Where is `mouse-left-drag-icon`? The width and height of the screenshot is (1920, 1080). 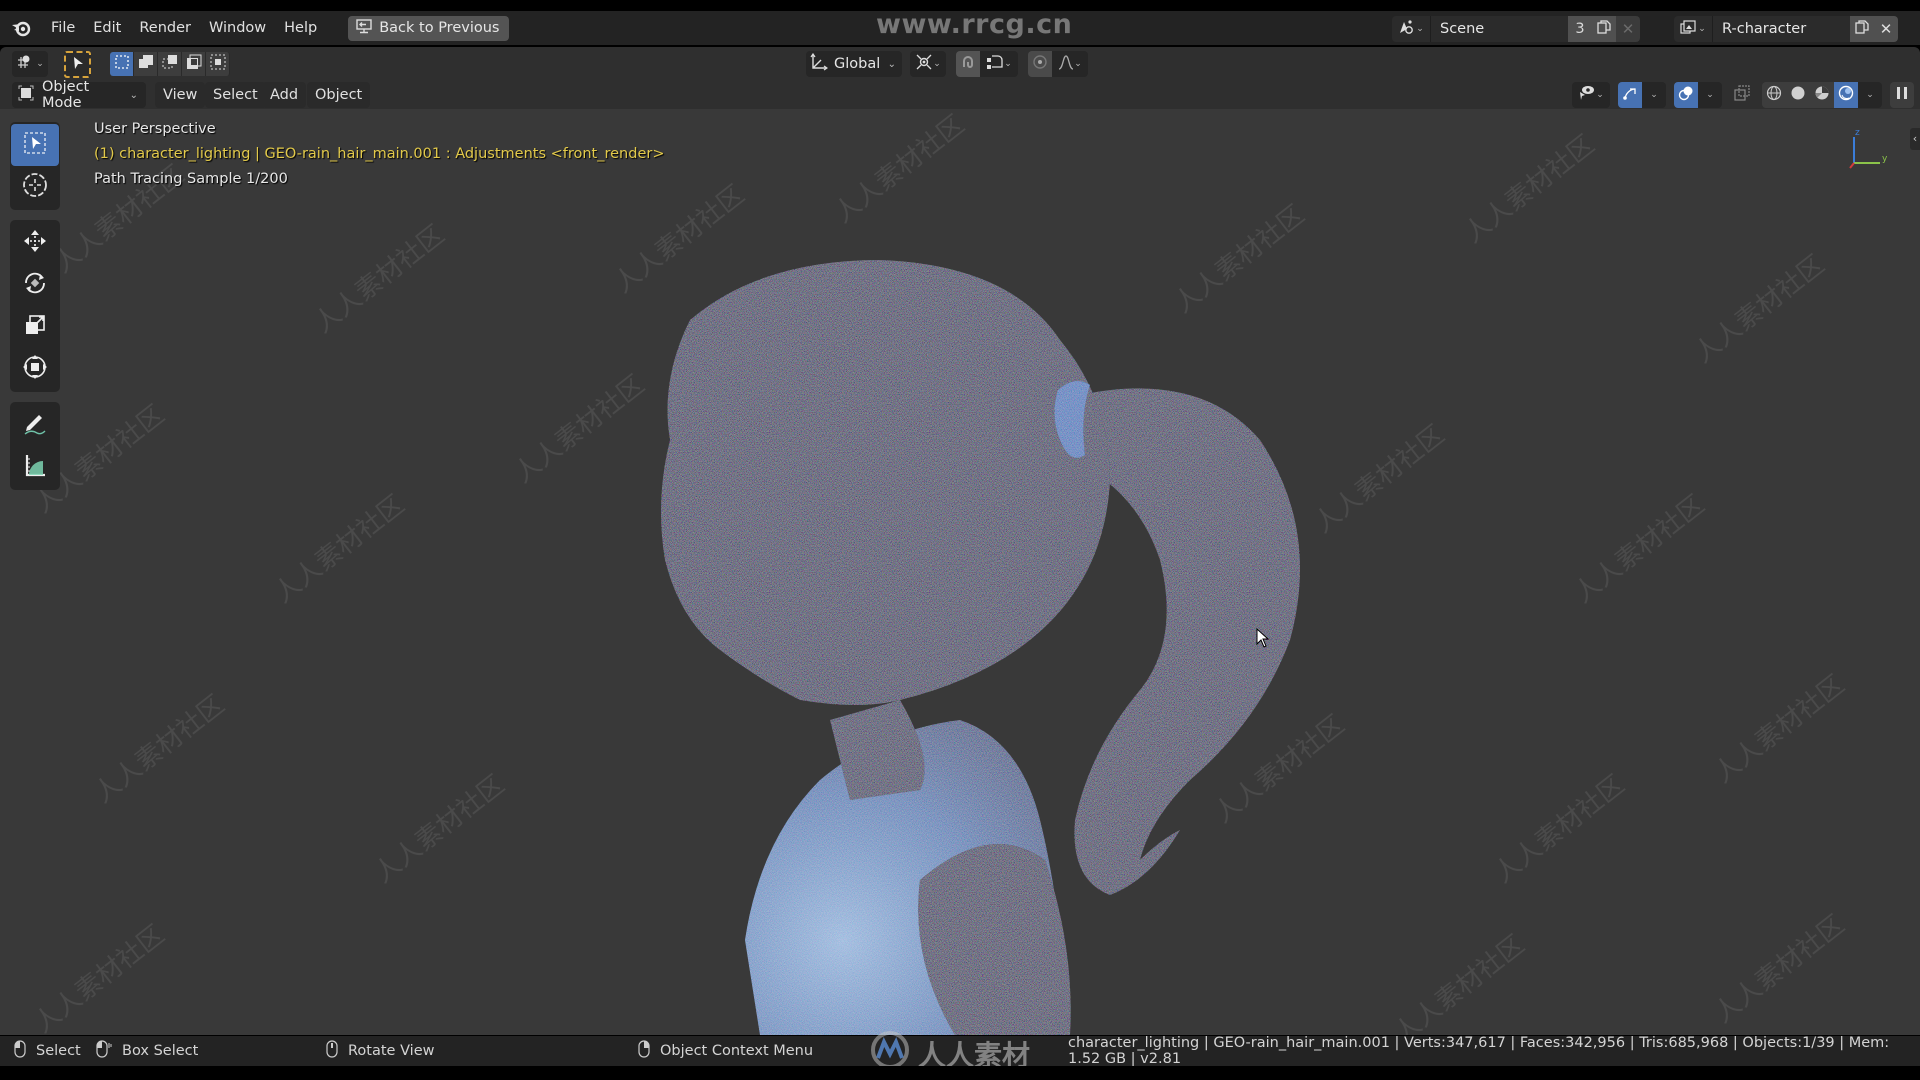
mouse-left-drag-icon is located at coordinates (104, 1051).